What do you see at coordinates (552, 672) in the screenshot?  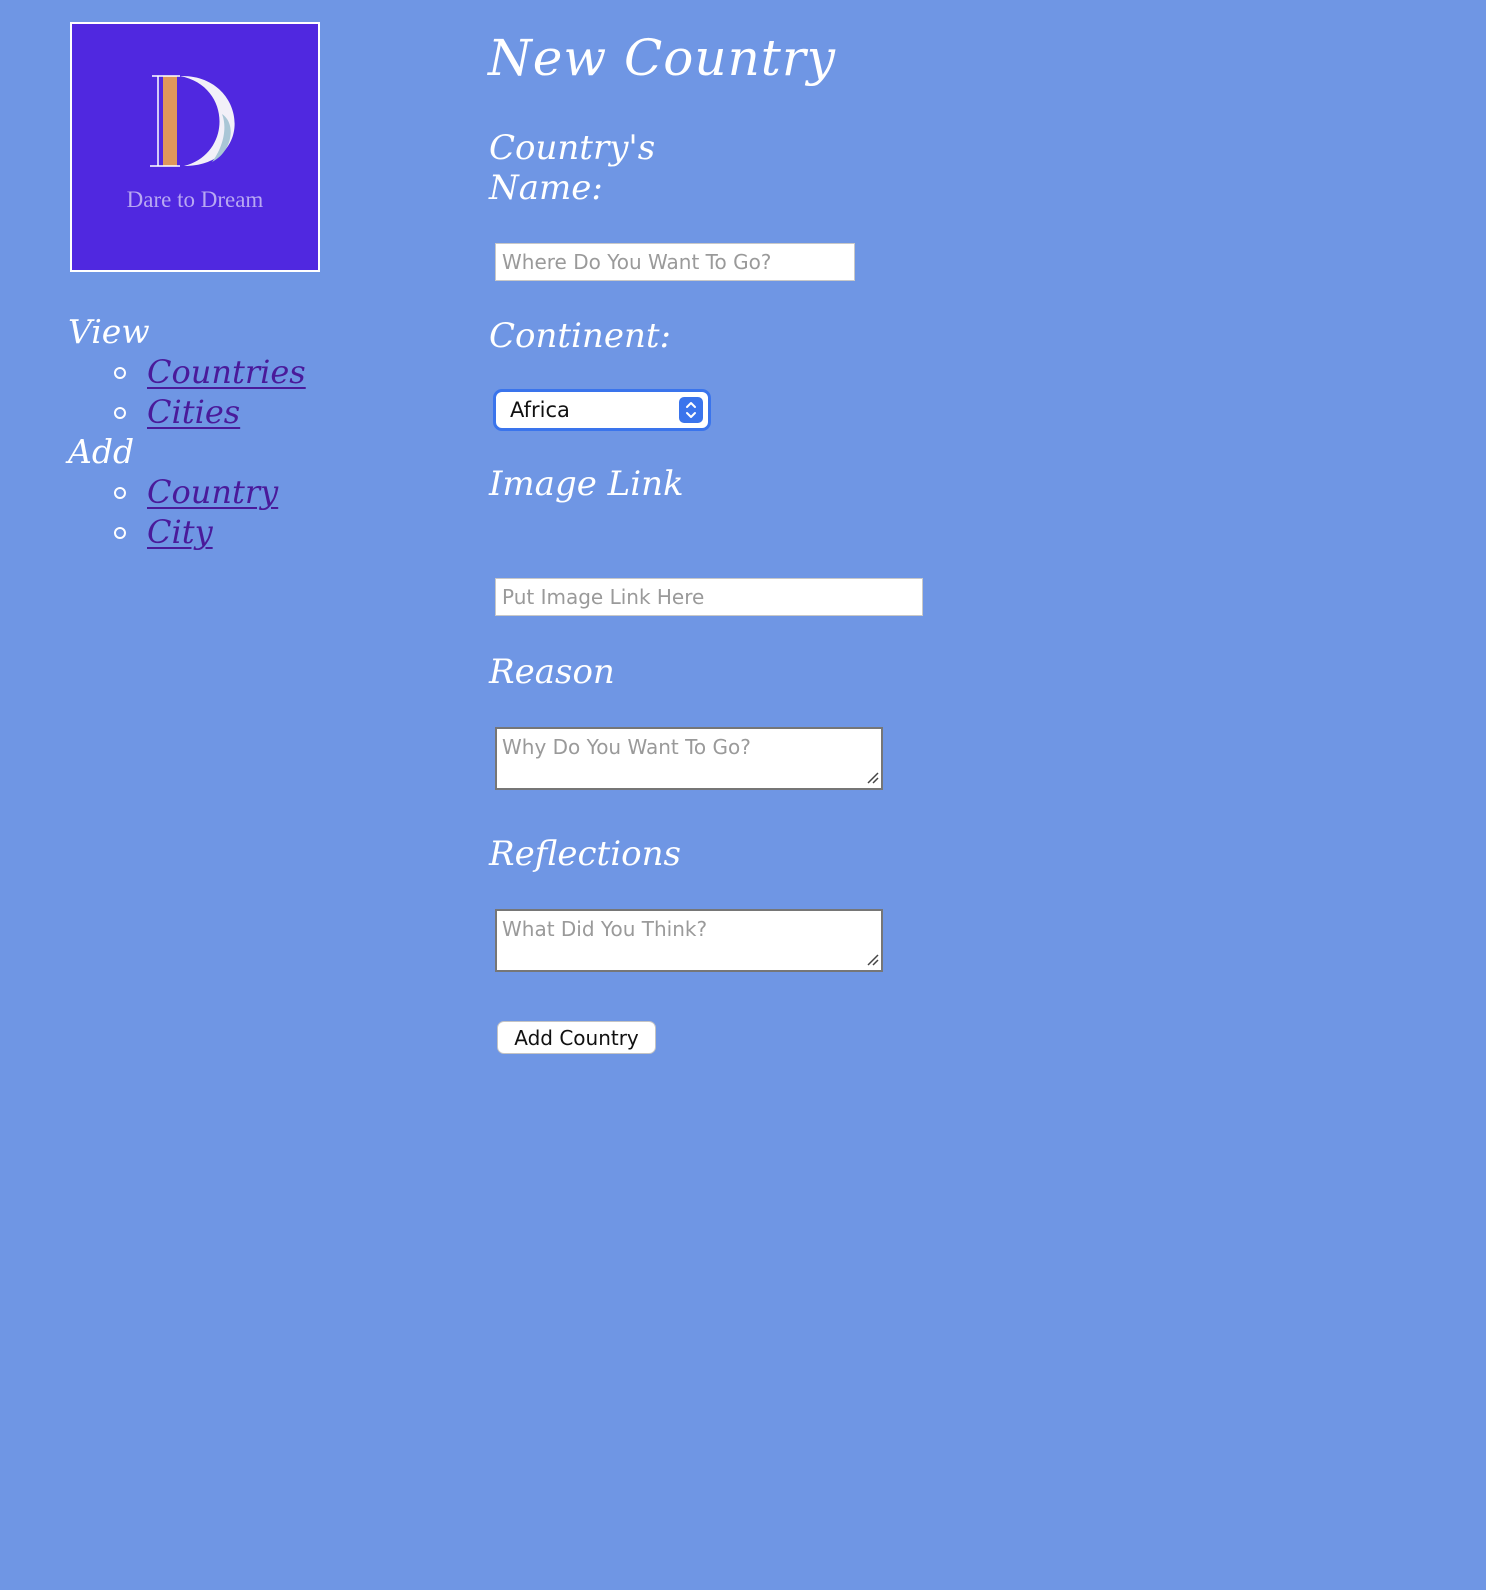 I see `reason-label: Reason` at bounding box center [552, 672].